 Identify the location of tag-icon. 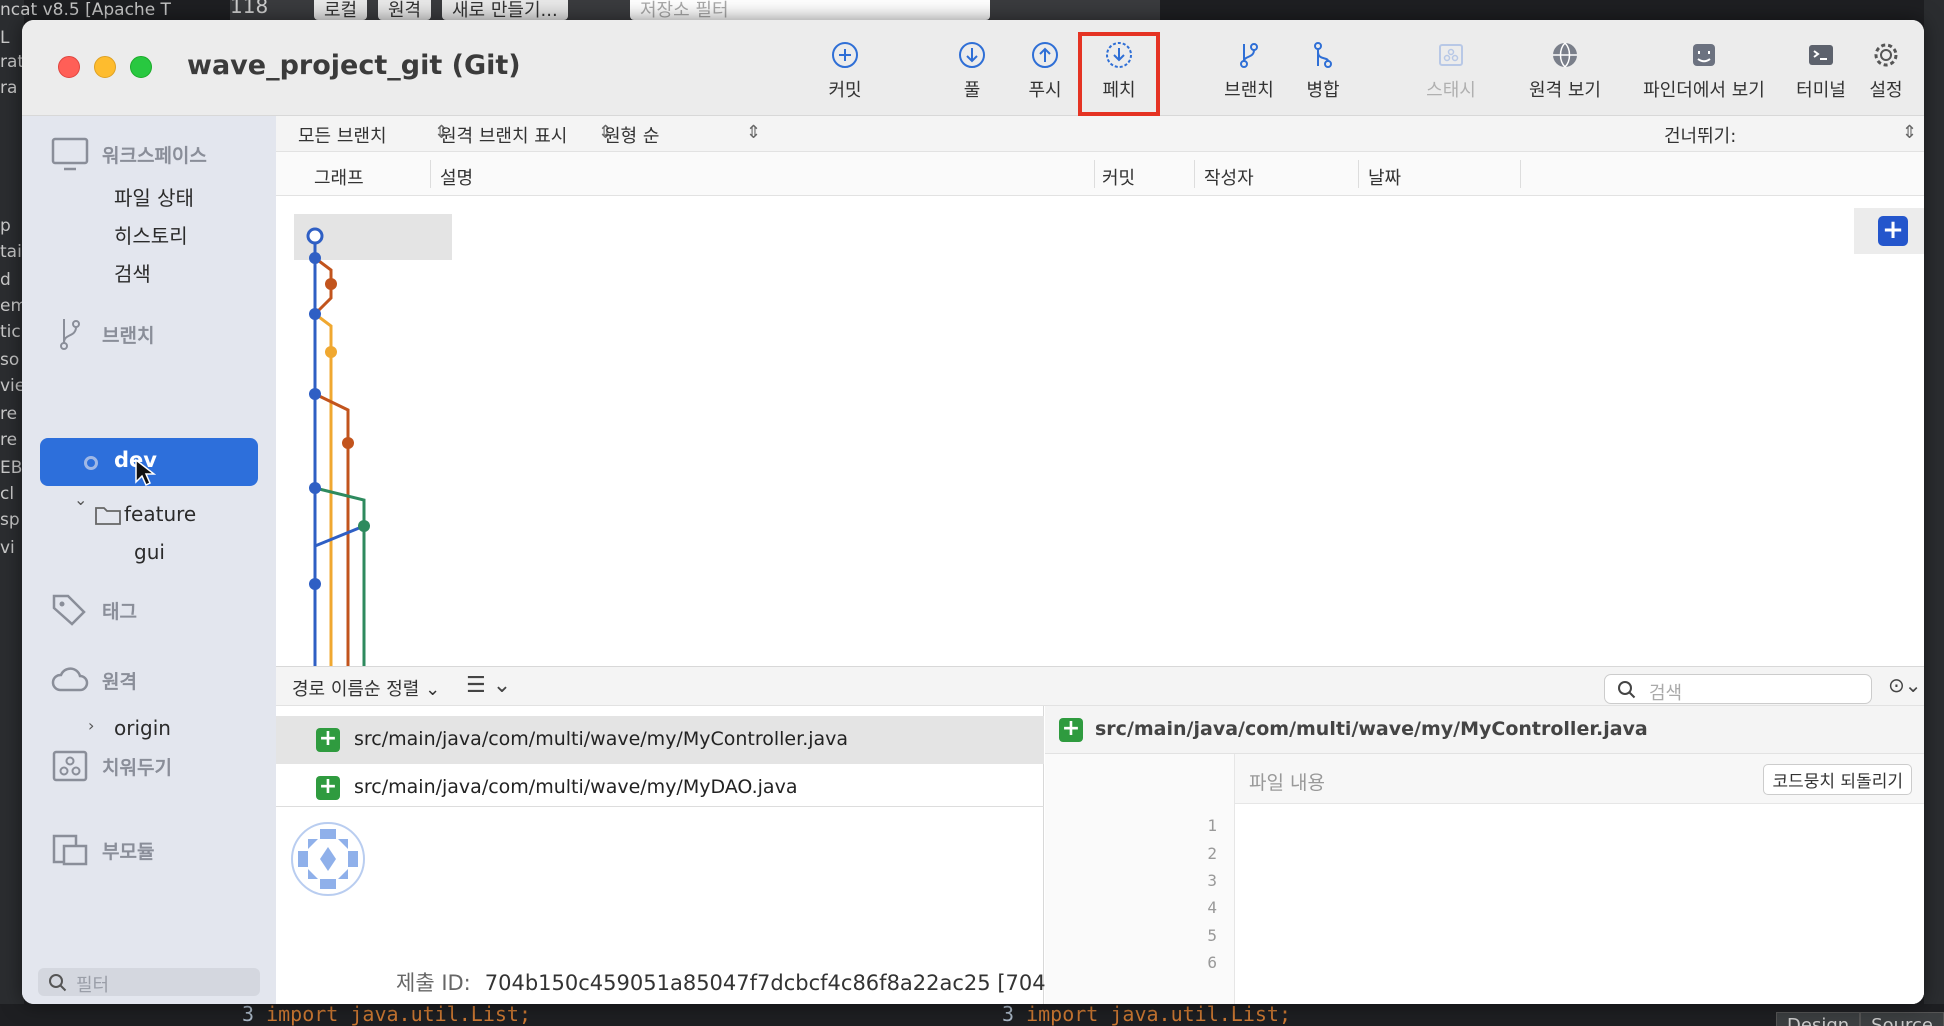
(69, 610).